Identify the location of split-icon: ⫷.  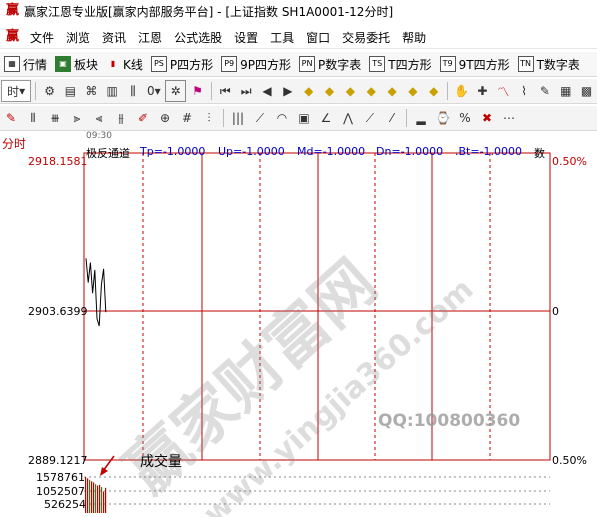
(99, 118).